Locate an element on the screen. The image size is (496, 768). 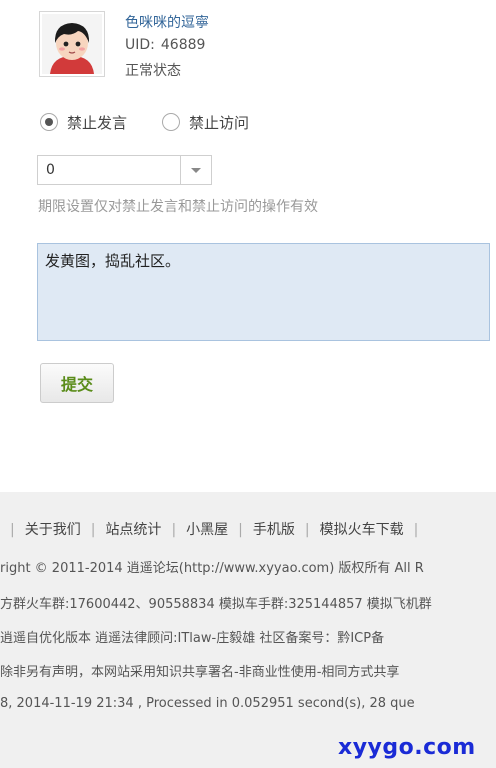
footer-link-about: 关于我们 is located at coordinates (53, 530).